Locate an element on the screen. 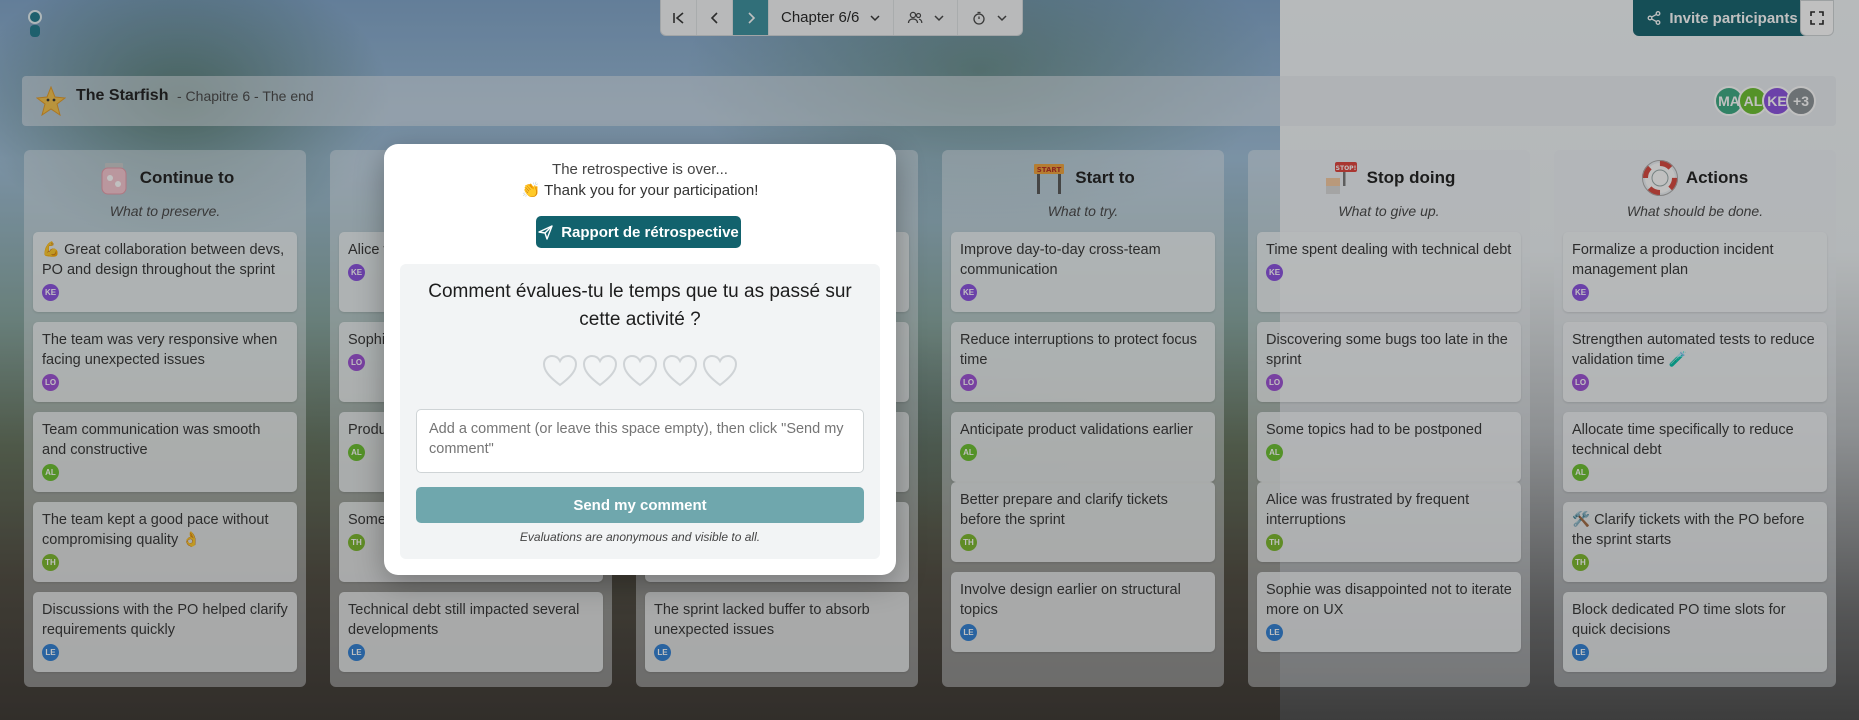 The height and width of the screenshot is (720, 1859). thanks-text: 👏 Thank you for your participation! is located at coordinates (640, 190).